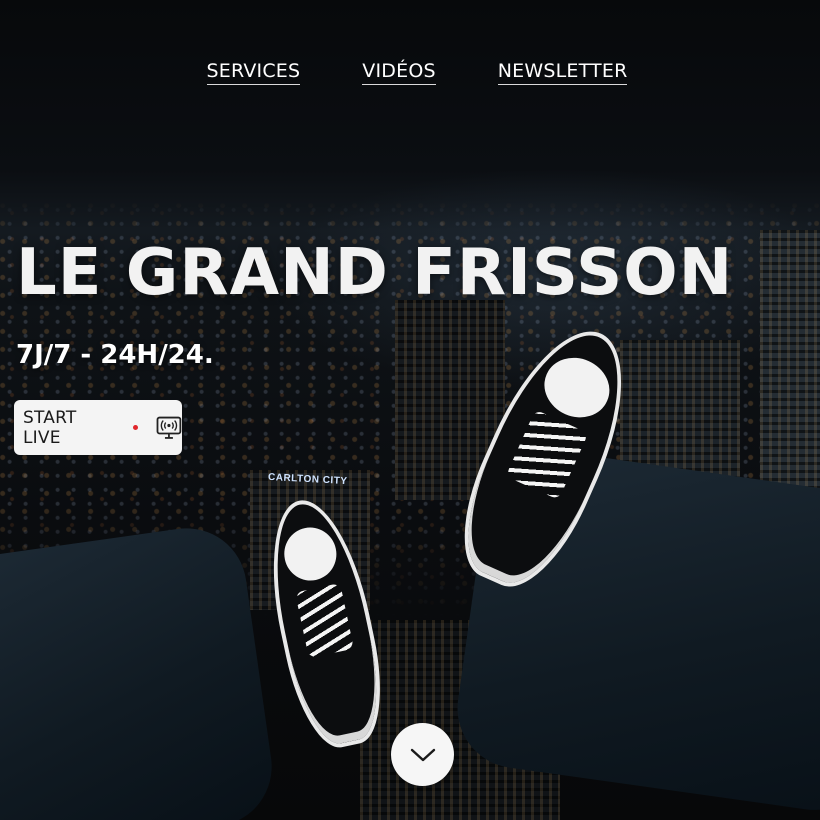  I want to click on nav-link-newsletter: NEWSLETTER, so click(562, 72).